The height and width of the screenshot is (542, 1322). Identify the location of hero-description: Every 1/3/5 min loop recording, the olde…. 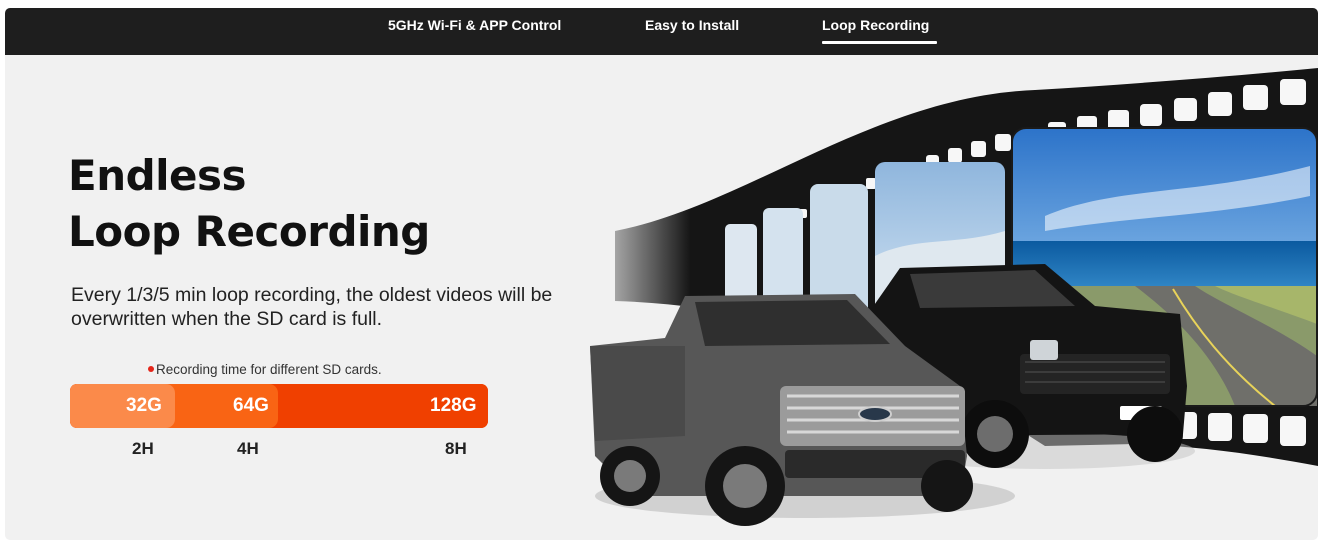
(312, 307).